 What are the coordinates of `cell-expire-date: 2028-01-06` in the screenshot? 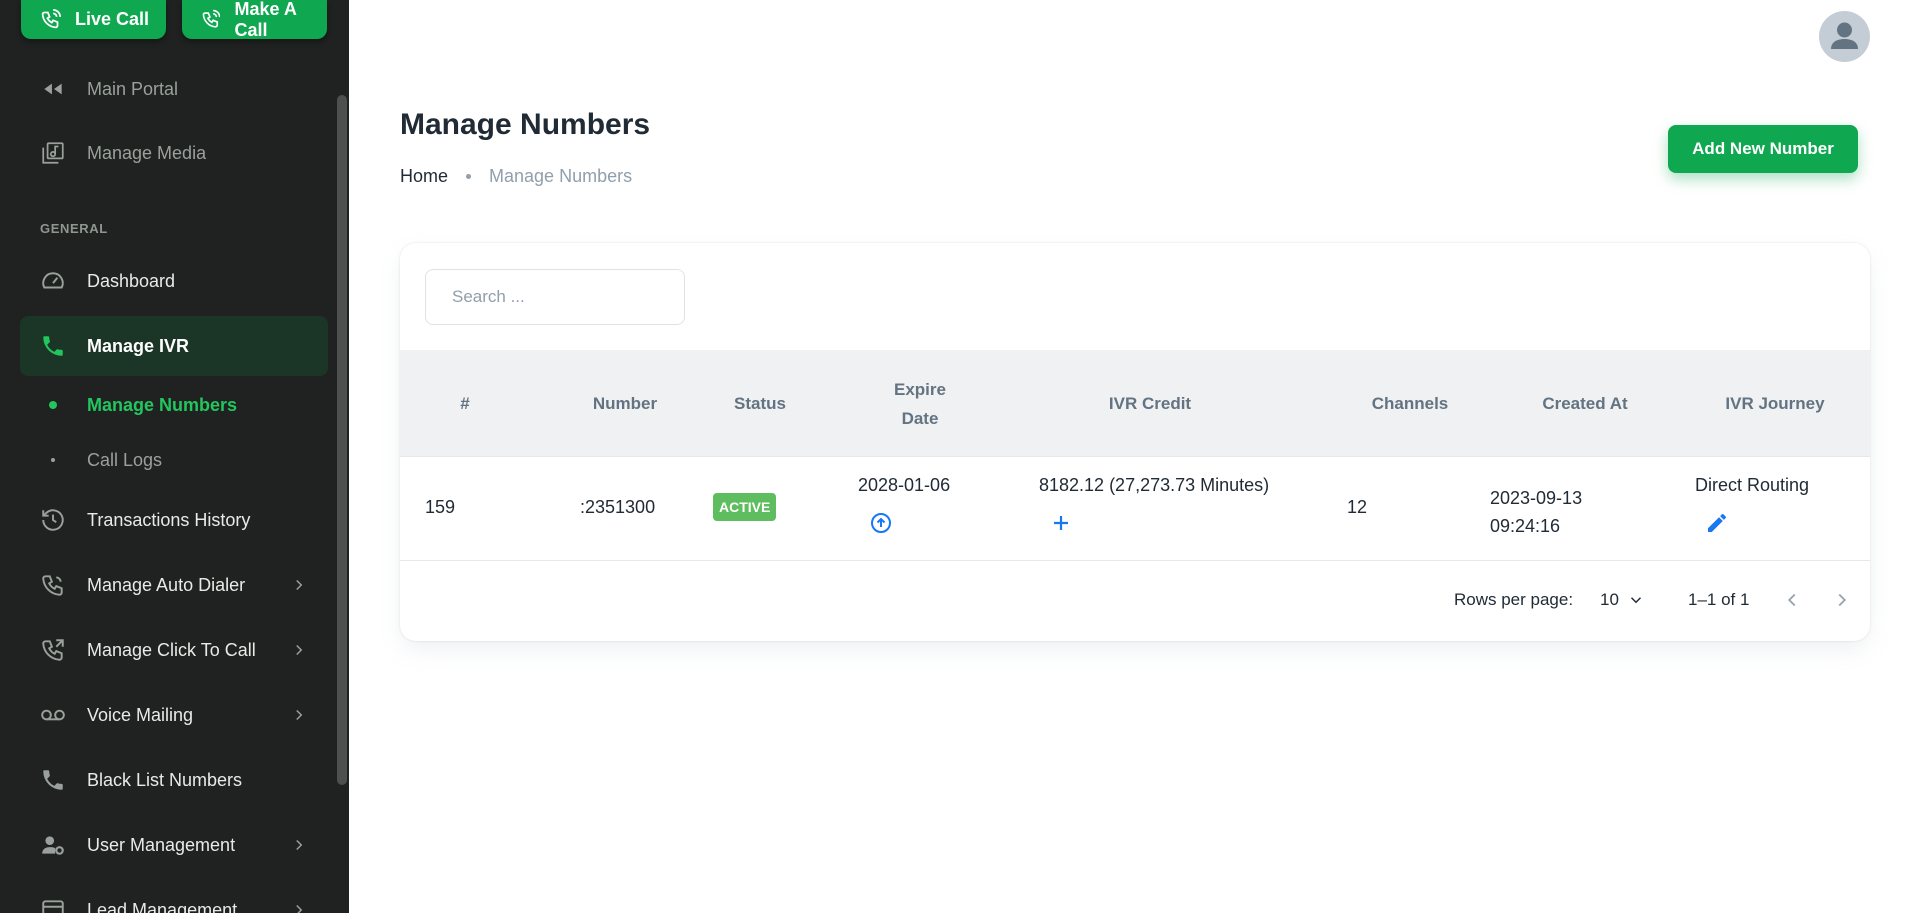 It's located at (904, 485).